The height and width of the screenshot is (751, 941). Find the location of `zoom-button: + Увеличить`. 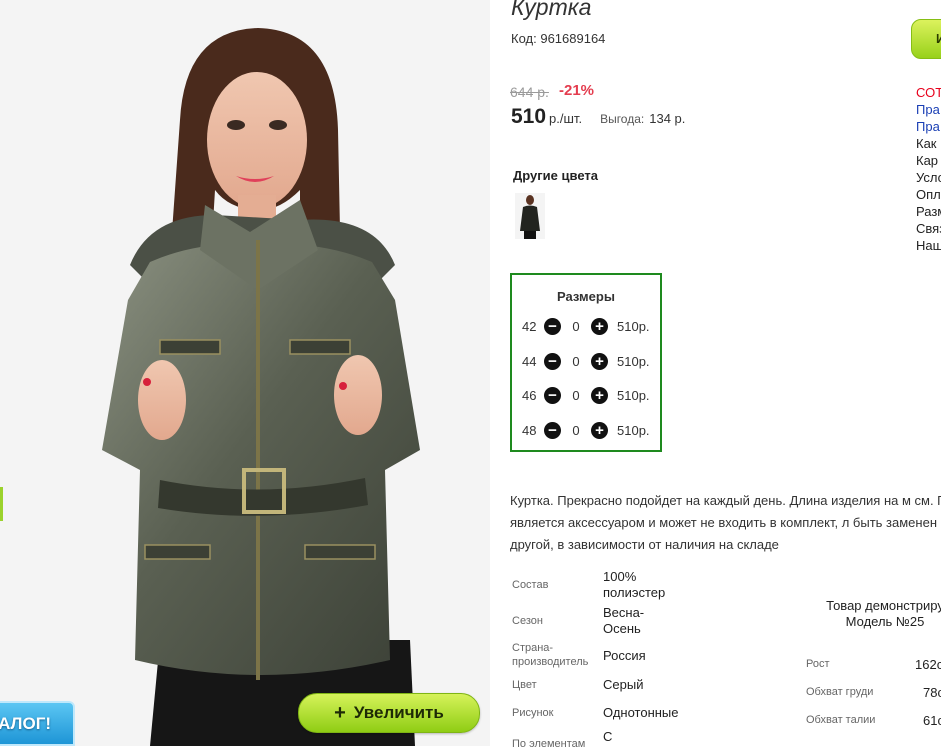

zoom-button: + Увеличить is located at coordinates (389, 713).